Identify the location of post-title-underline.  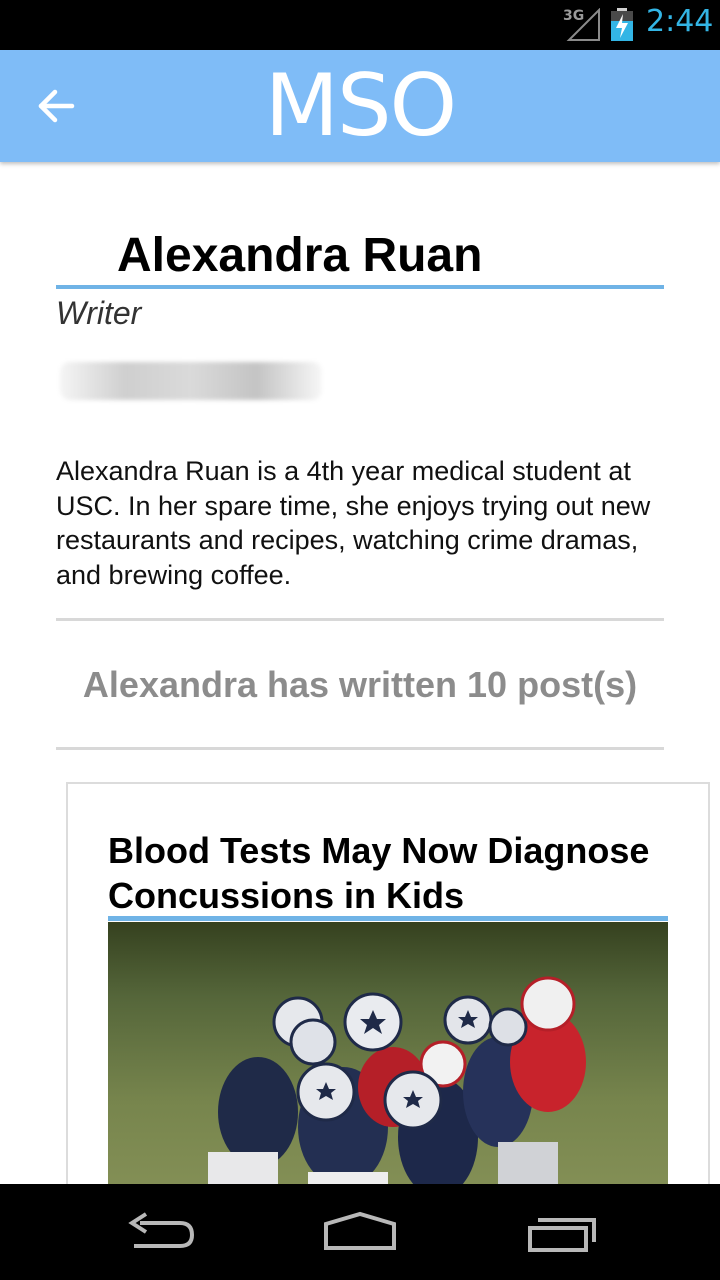
(388, 918).